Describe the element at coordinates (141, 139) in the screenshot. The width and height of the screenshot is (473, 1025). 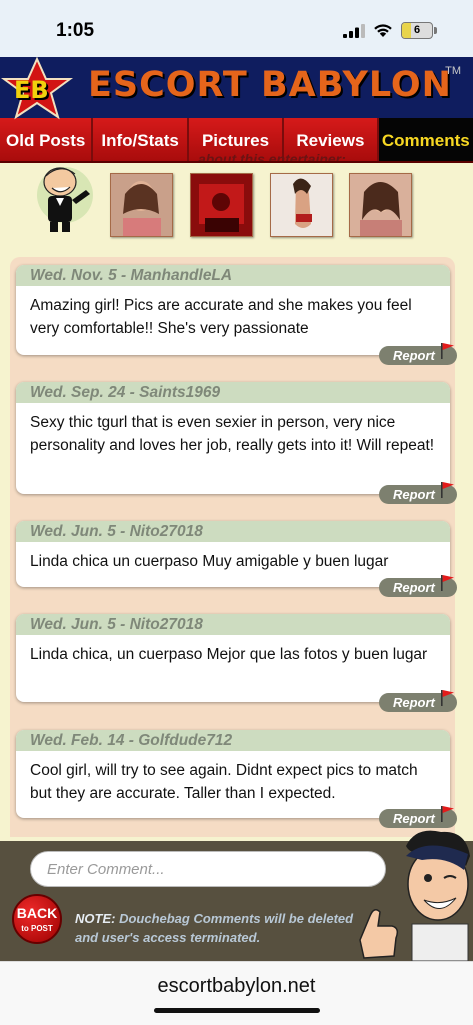
I see `tab-info-stats: Info/Stats` at that location.